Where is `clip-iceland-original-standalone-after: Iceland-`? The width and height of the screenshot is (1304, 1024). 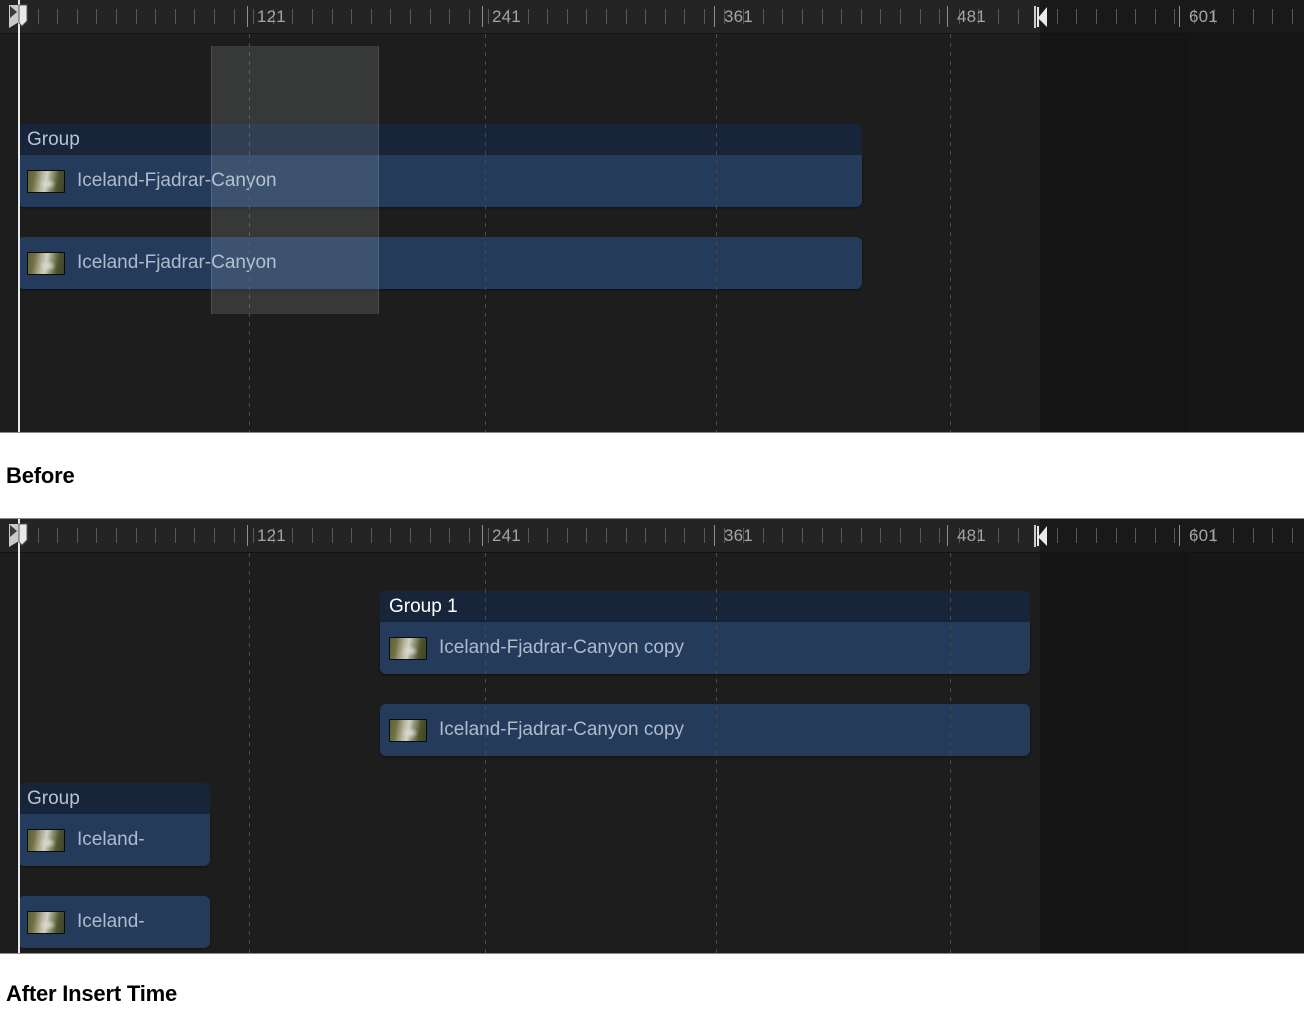
clip-iceland-original-standalone-after: Iceland- is located at coordinates (114, 922).